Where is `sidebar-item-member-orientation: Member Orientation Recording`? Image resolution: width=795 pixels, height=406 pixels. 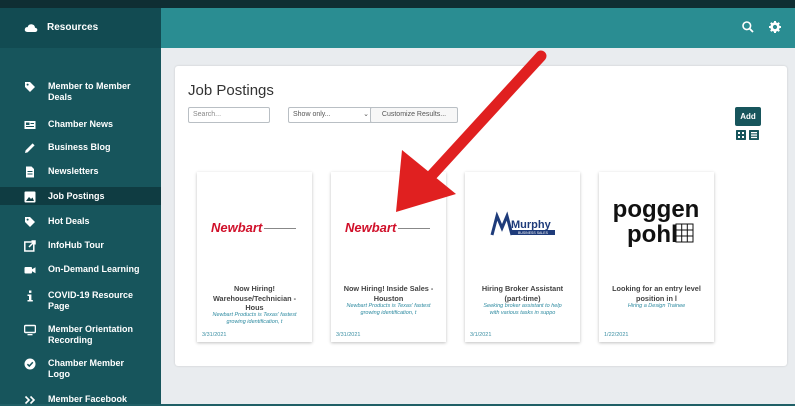 sidebar-item-member-orientation: Member Orientation Recording is located at coordinates (80, 335).